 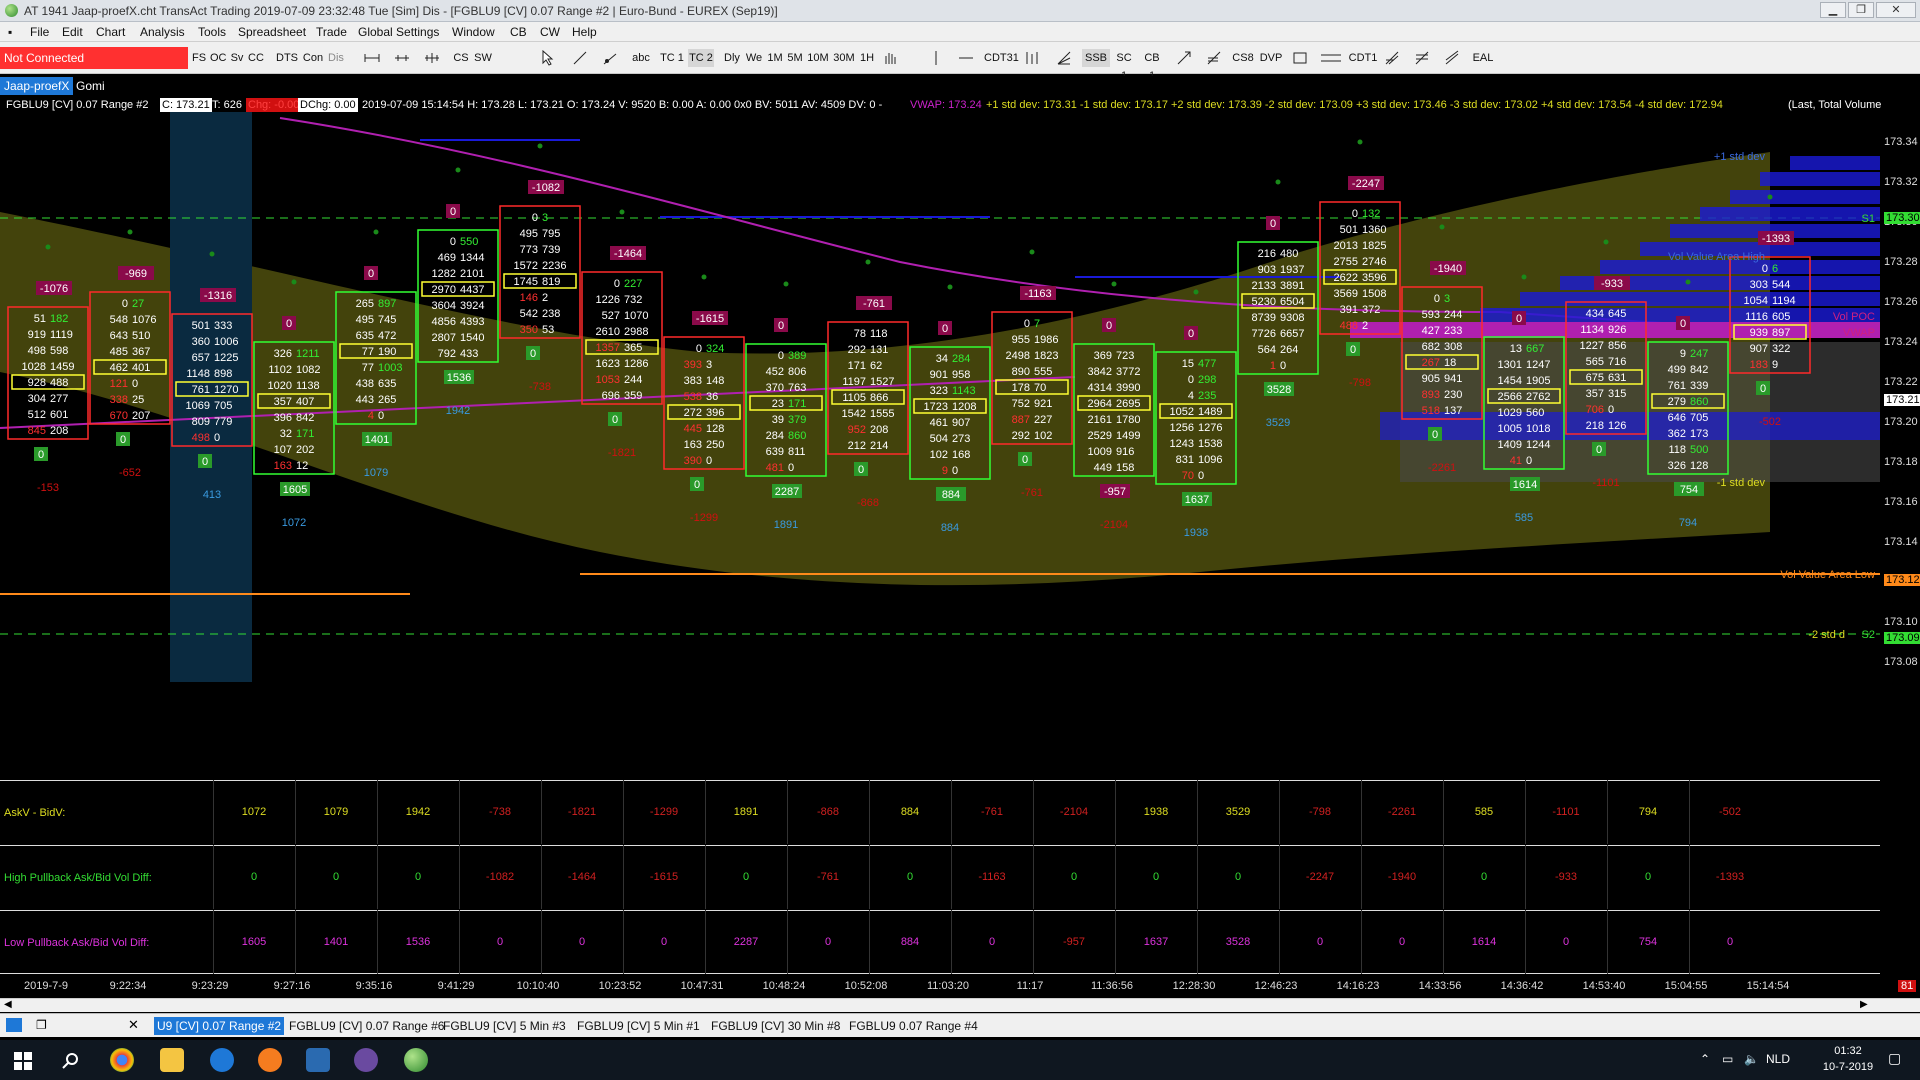 I want to click on menu-help: Help, so click(x=584, y=32).